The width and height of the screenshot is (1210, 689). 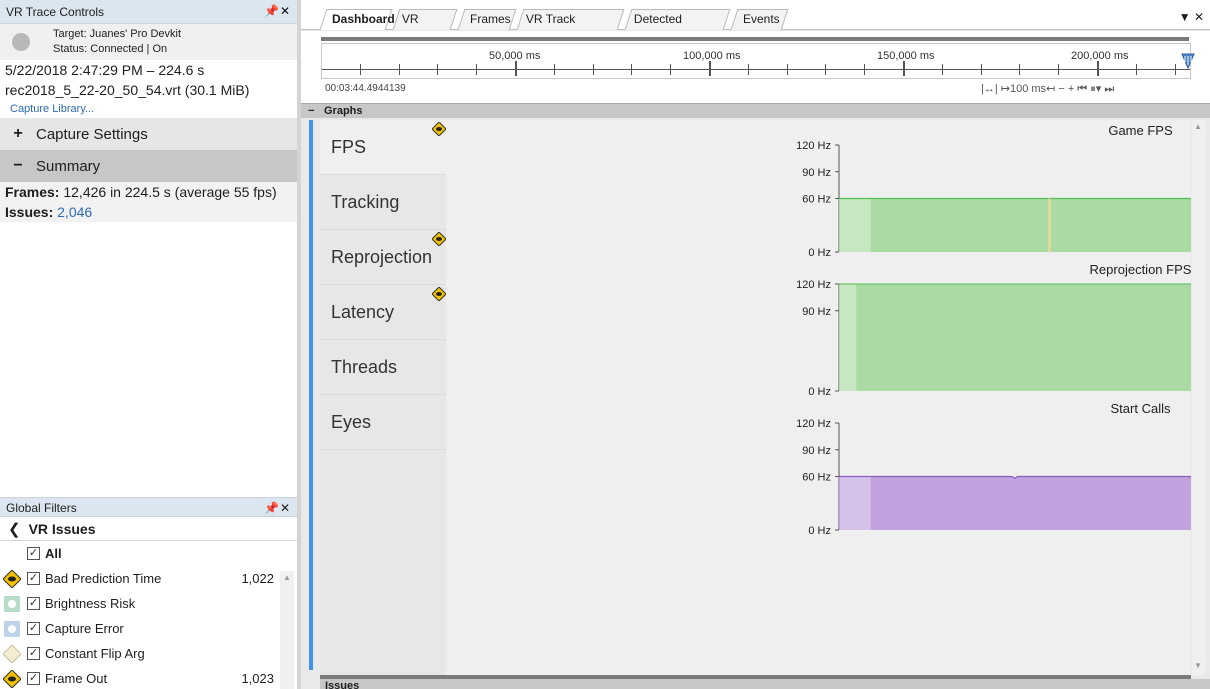 What do you see at coordinates (148, 677) in the screenshot?
I see `filter-row: ✓ Frame Out 1,023` at bounding box center [148, 677].